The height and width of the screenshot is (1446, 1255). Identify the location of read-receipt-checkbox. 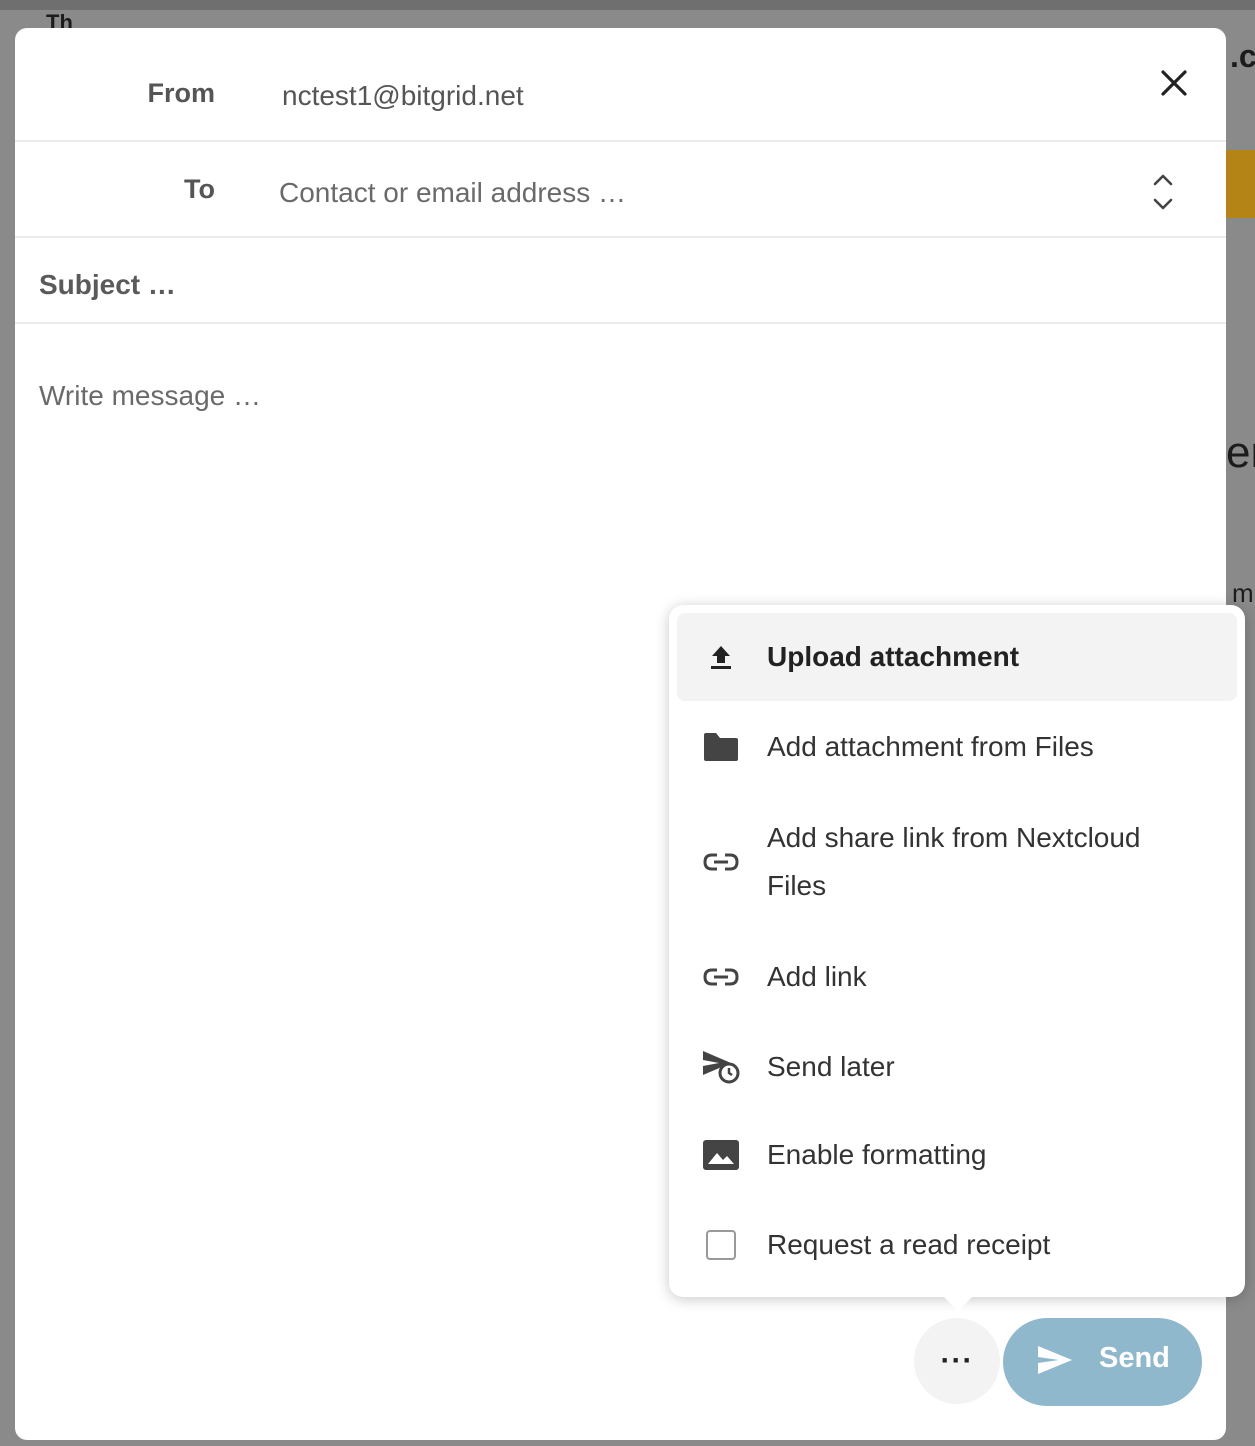
(721, 1245).